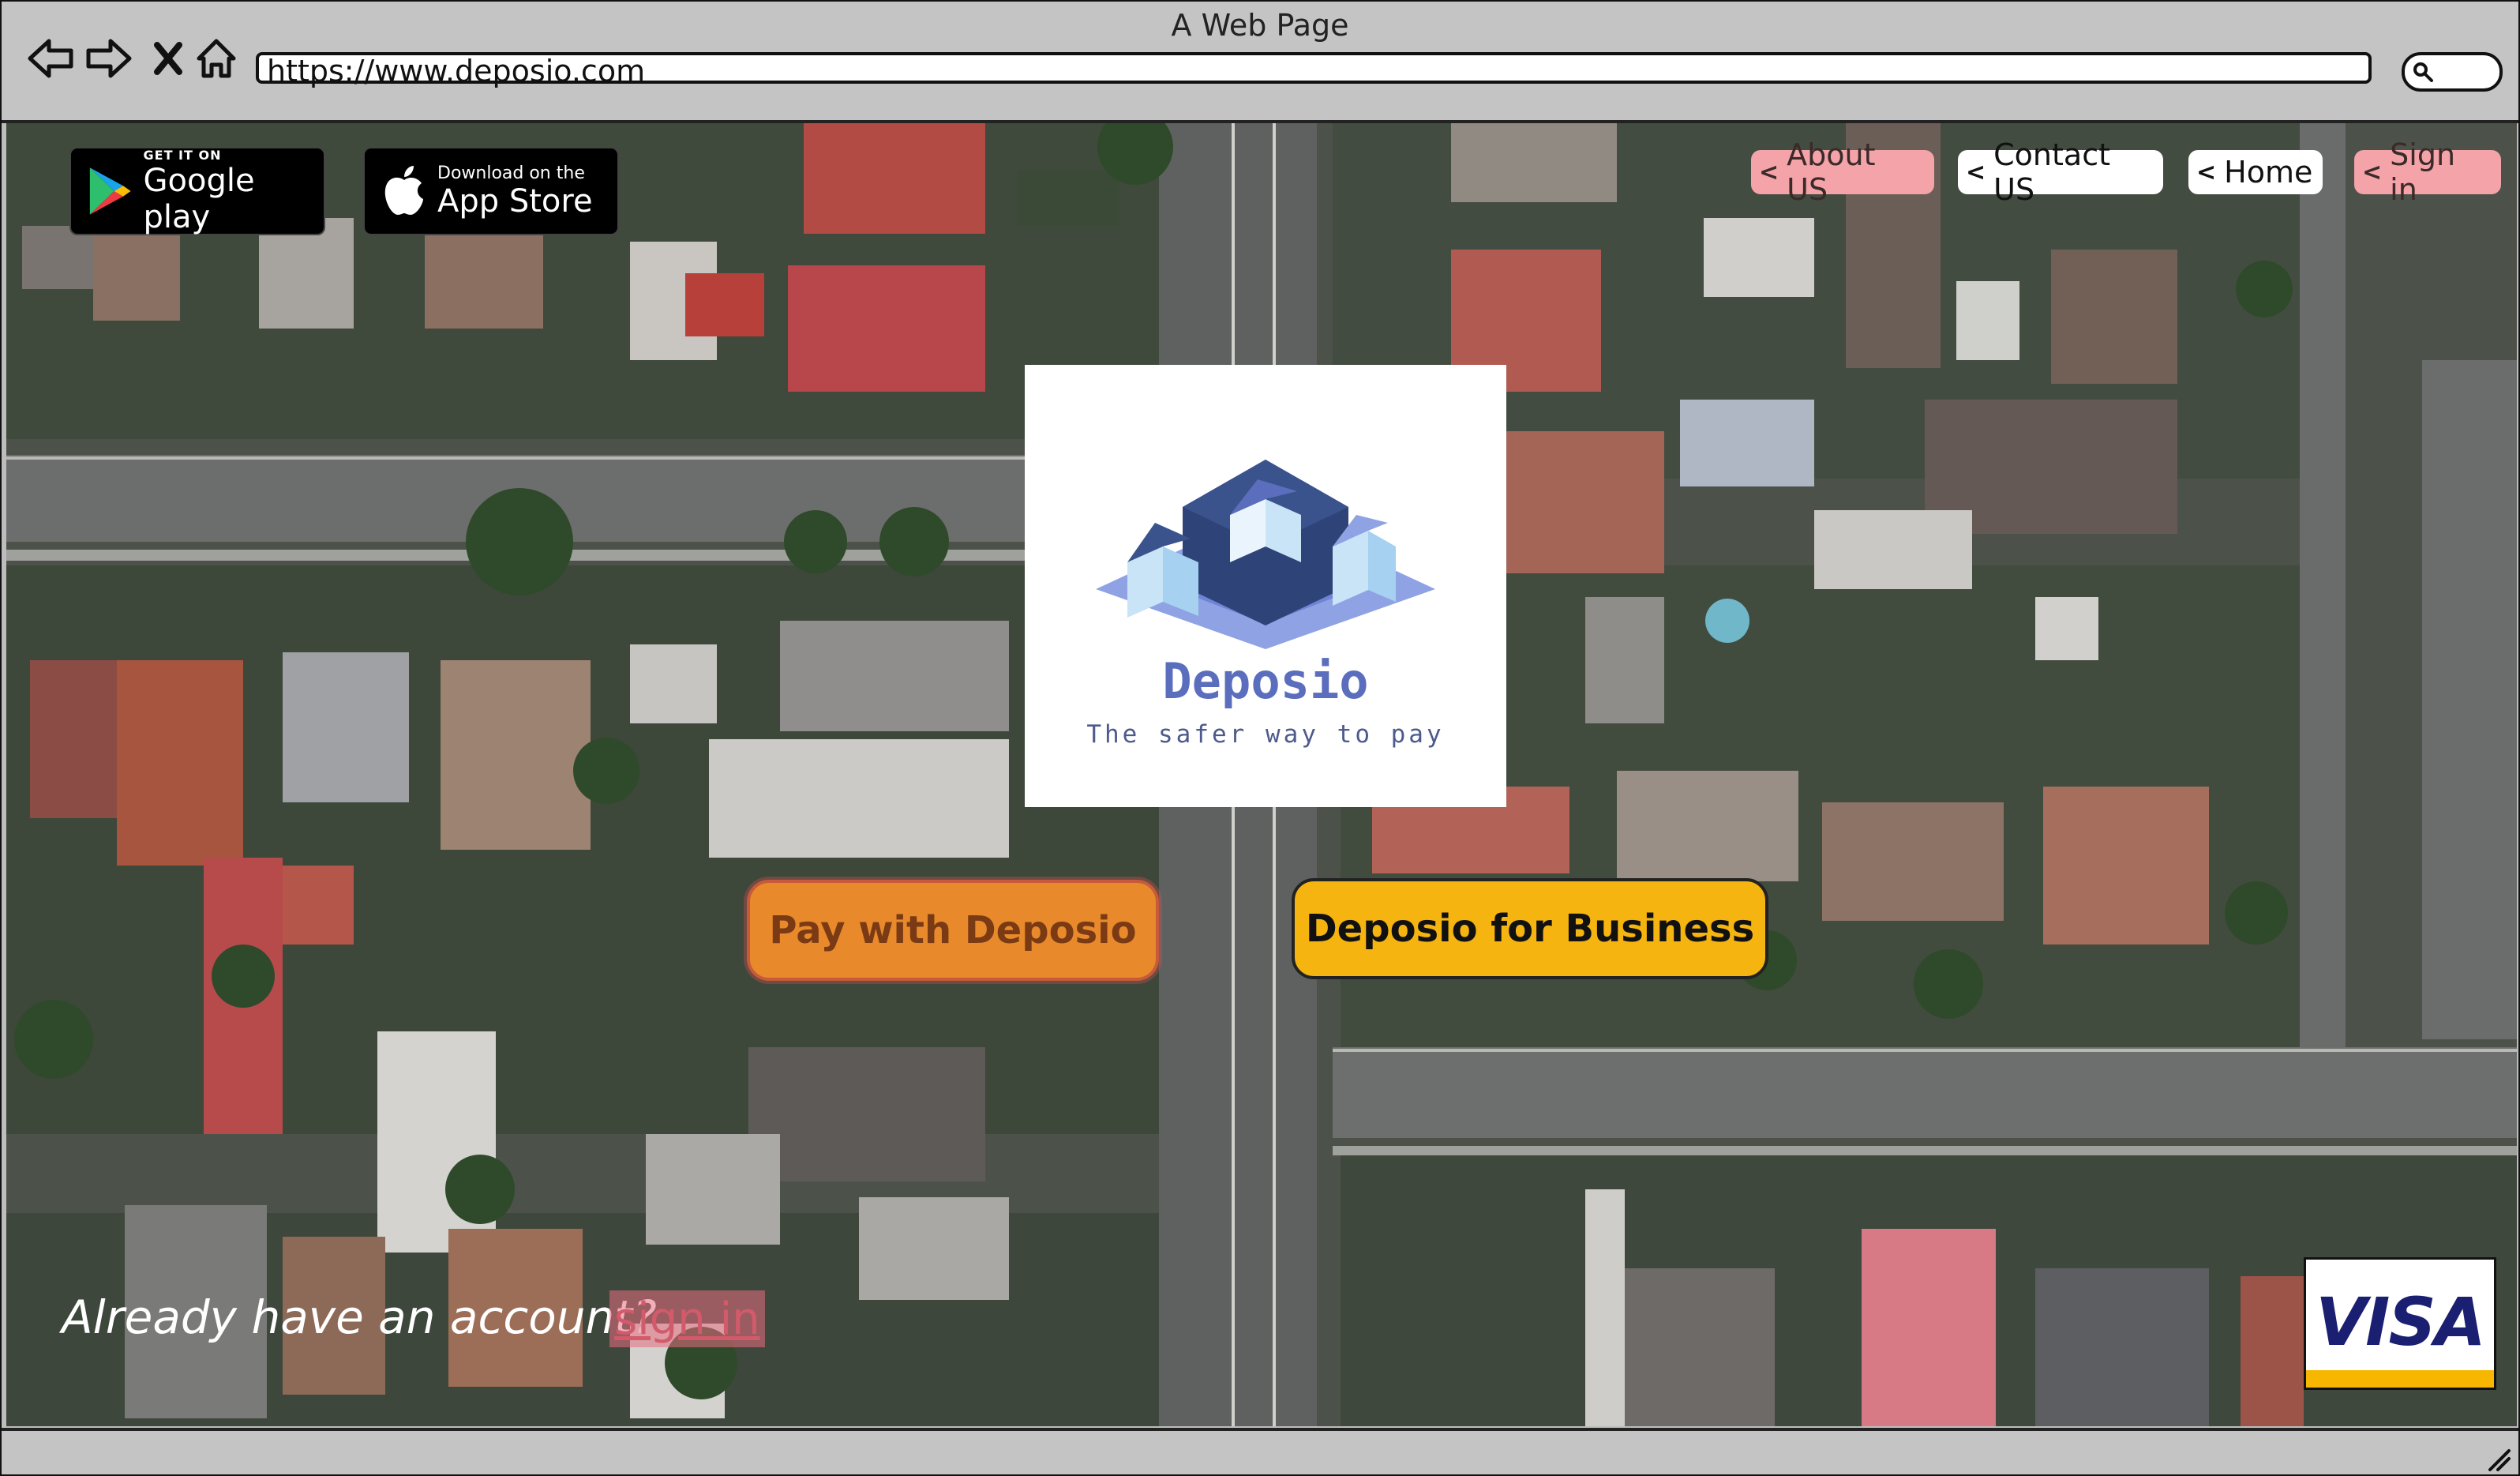 Image resolution: width=2520 pixels, height=1476 pixels. Describe the element at coordinates (109, 58) in the screenshot. I see `forward-icon` at that location.